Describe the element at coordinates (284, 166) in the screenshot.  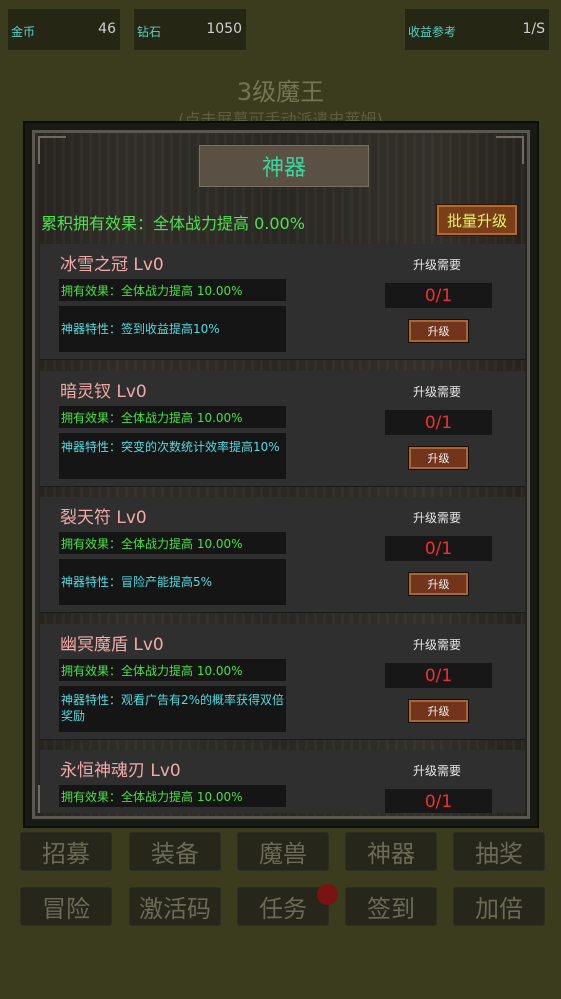
I see `modal-title: 神器` at that location.